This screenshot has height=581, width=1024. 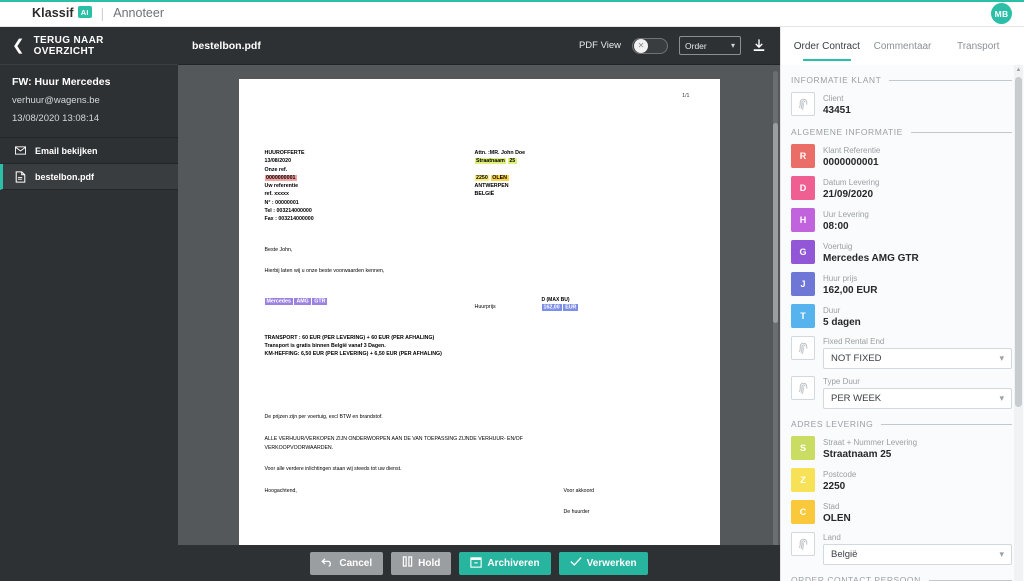 I want to click on field-body: Client 43451, so click(x=837, y=104).